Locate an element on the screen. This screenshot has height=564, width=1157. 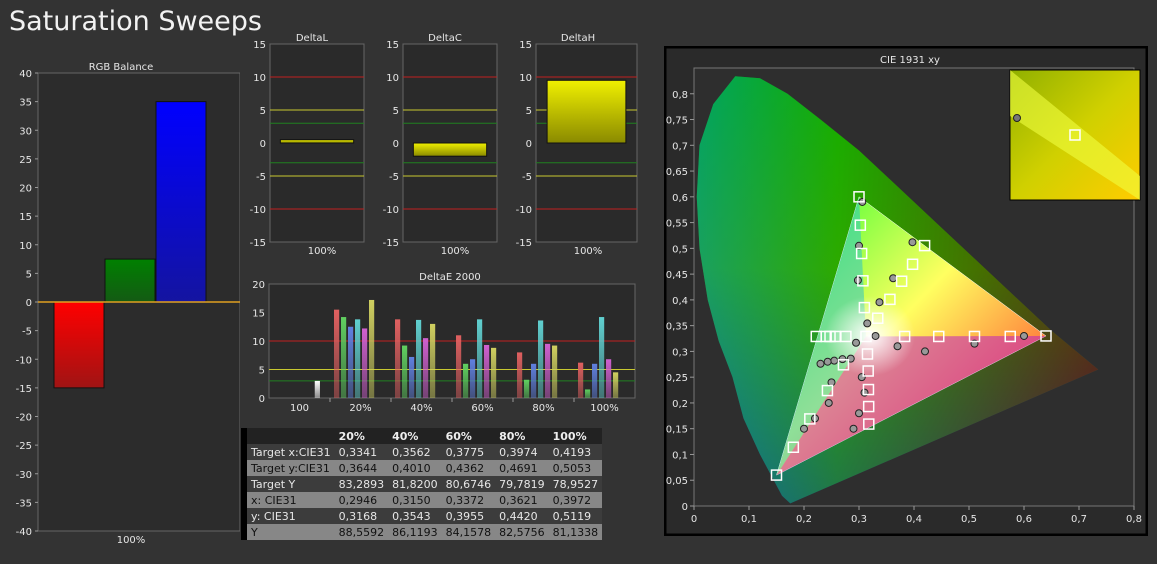
rgb-ytick-label: 15 is located at coordinates (25, 217).